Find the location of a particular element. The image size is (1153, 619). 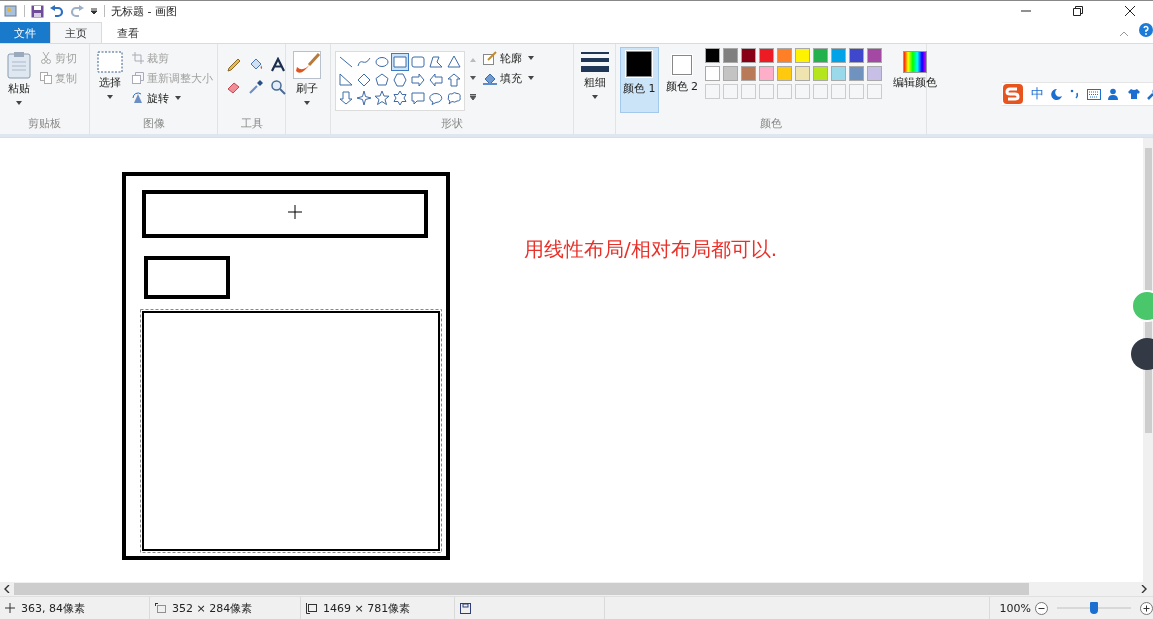

paste-button: 粘贴 is located at coordinates (19, 79).